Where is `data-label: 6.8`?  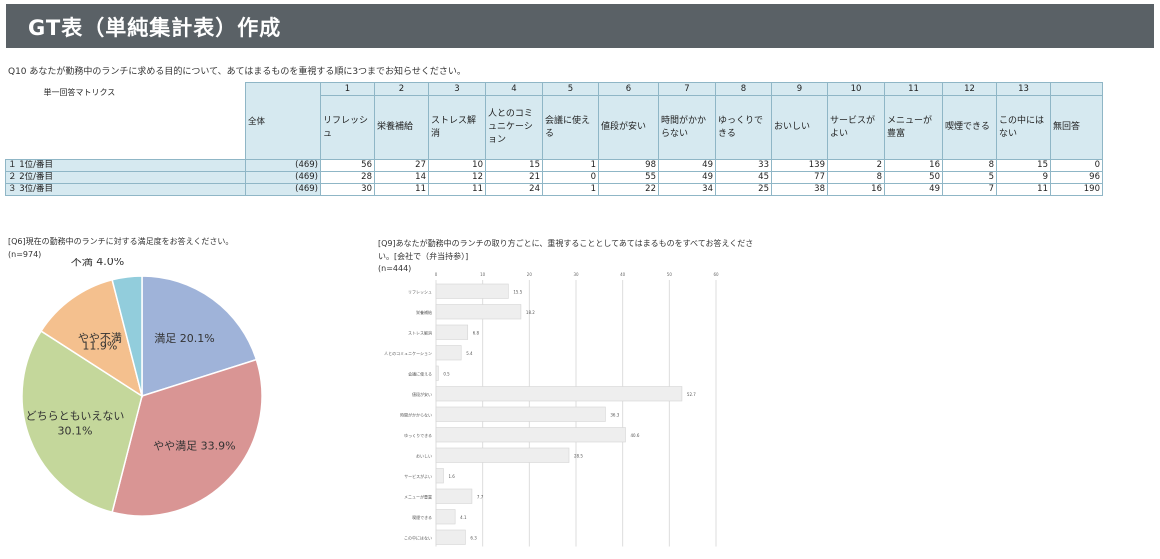
data-label: 6.8 is located at coordinates (476, 332).